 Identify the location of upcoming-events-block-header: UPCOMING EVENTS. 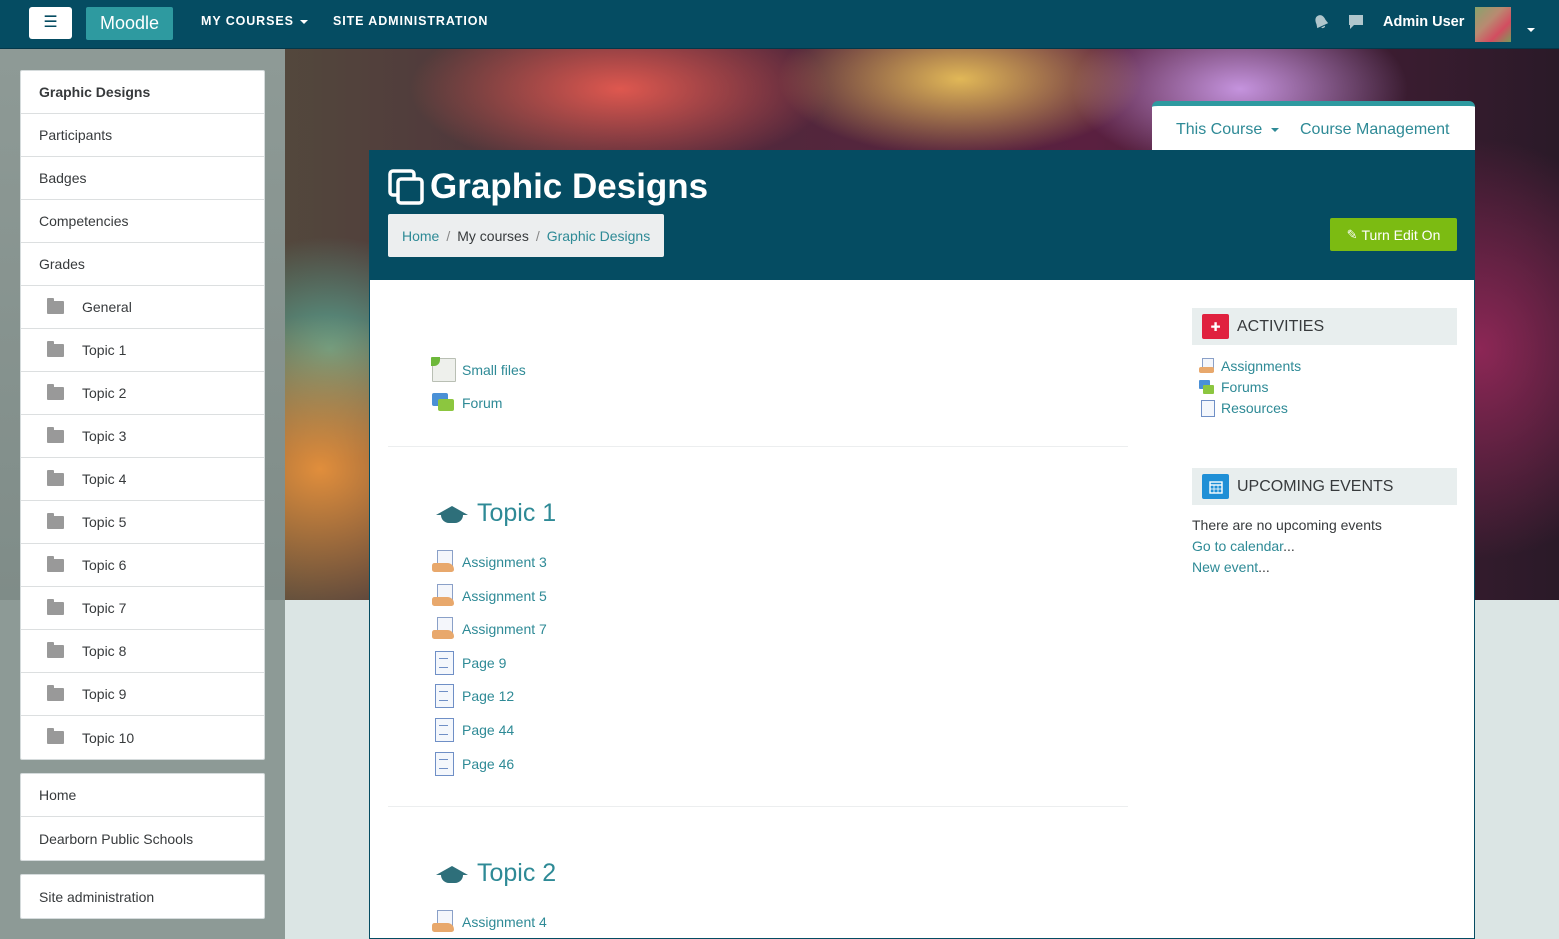
(1324, 486).